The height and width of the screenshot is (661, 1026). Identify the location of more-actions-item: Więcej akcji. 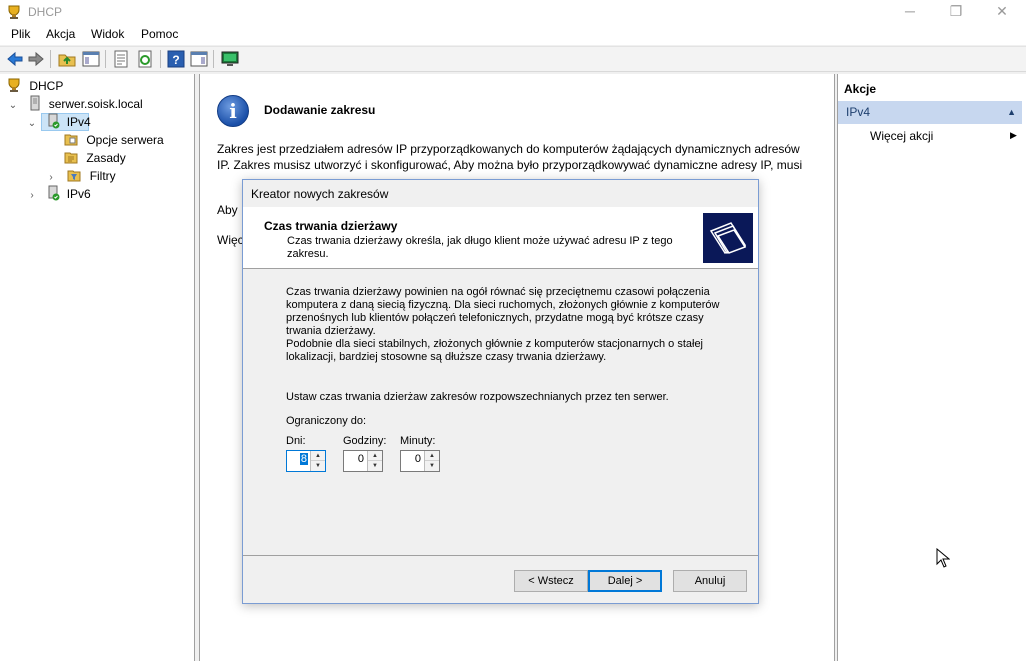
(901, 136).